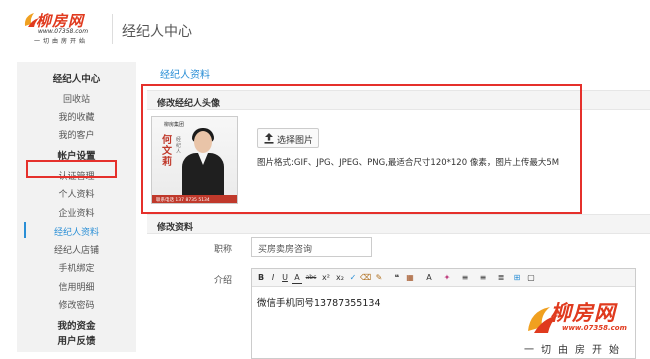  I want to click on underline-button: U, so click(285, 278).